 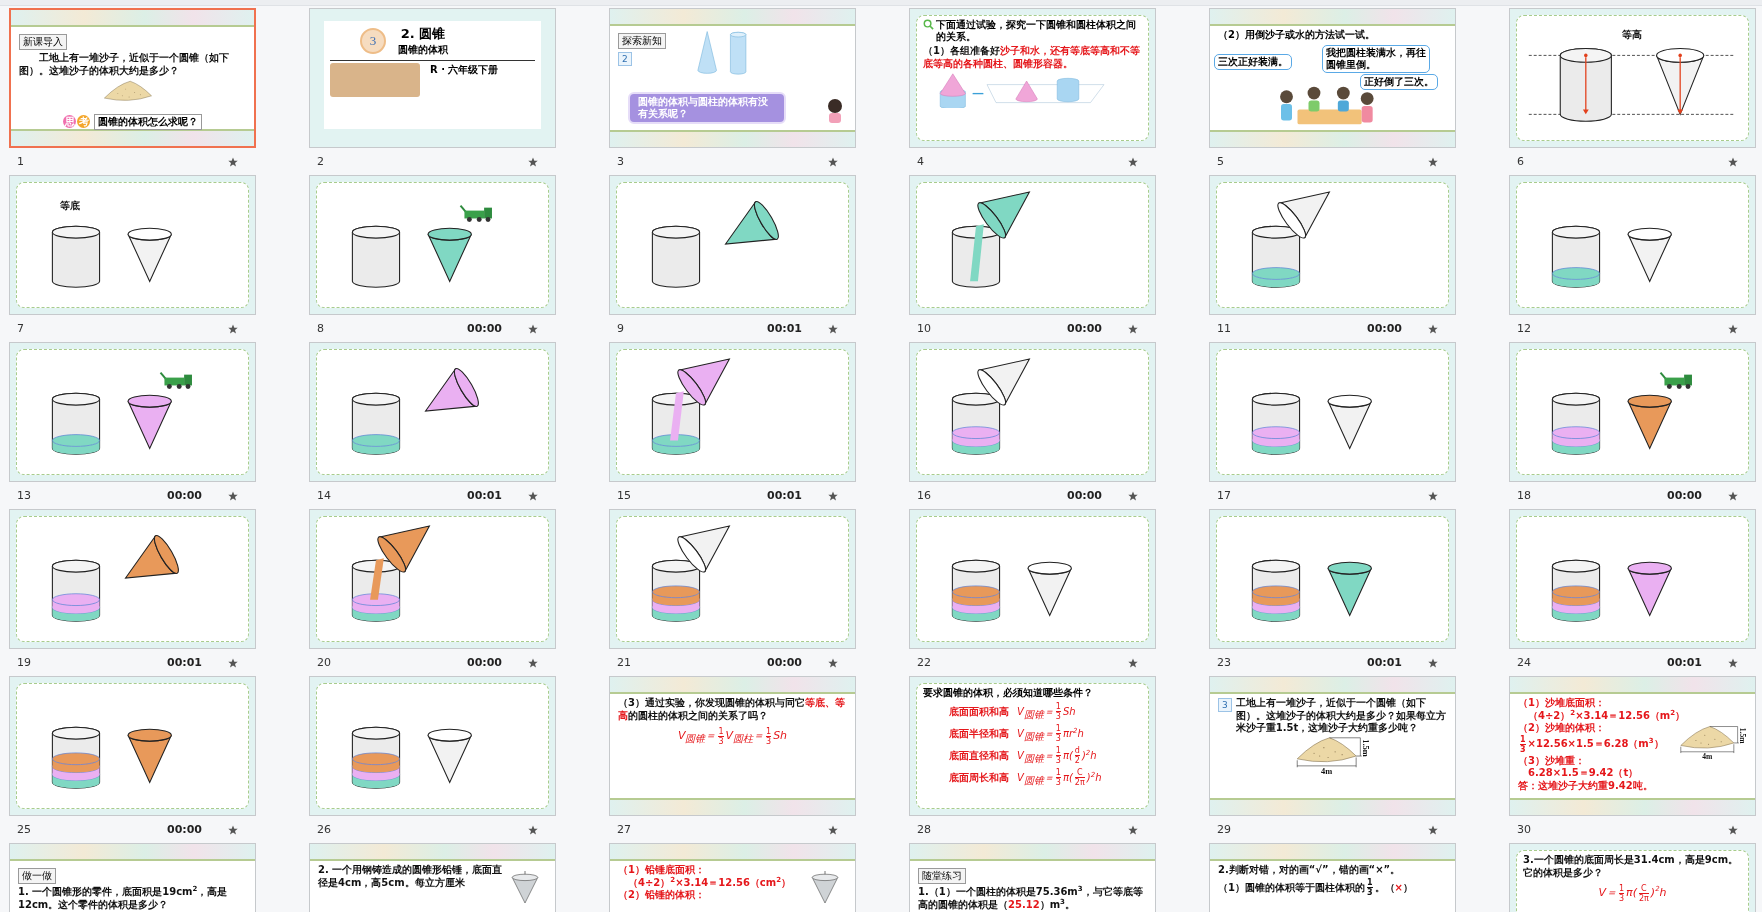 What do you see at coordinates (123, 899) in the screenshot?
I see `question-text: 1. 一个圆锥形的零件，底面积是19cm$^{2}$，高是12cm。这个零件的体积是多少？` at bounding box center [123, 899].